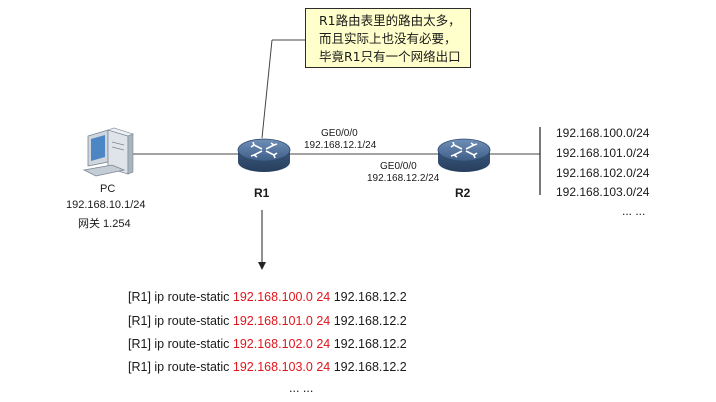  I want to click on r1-name: R1, so click(262, 193).